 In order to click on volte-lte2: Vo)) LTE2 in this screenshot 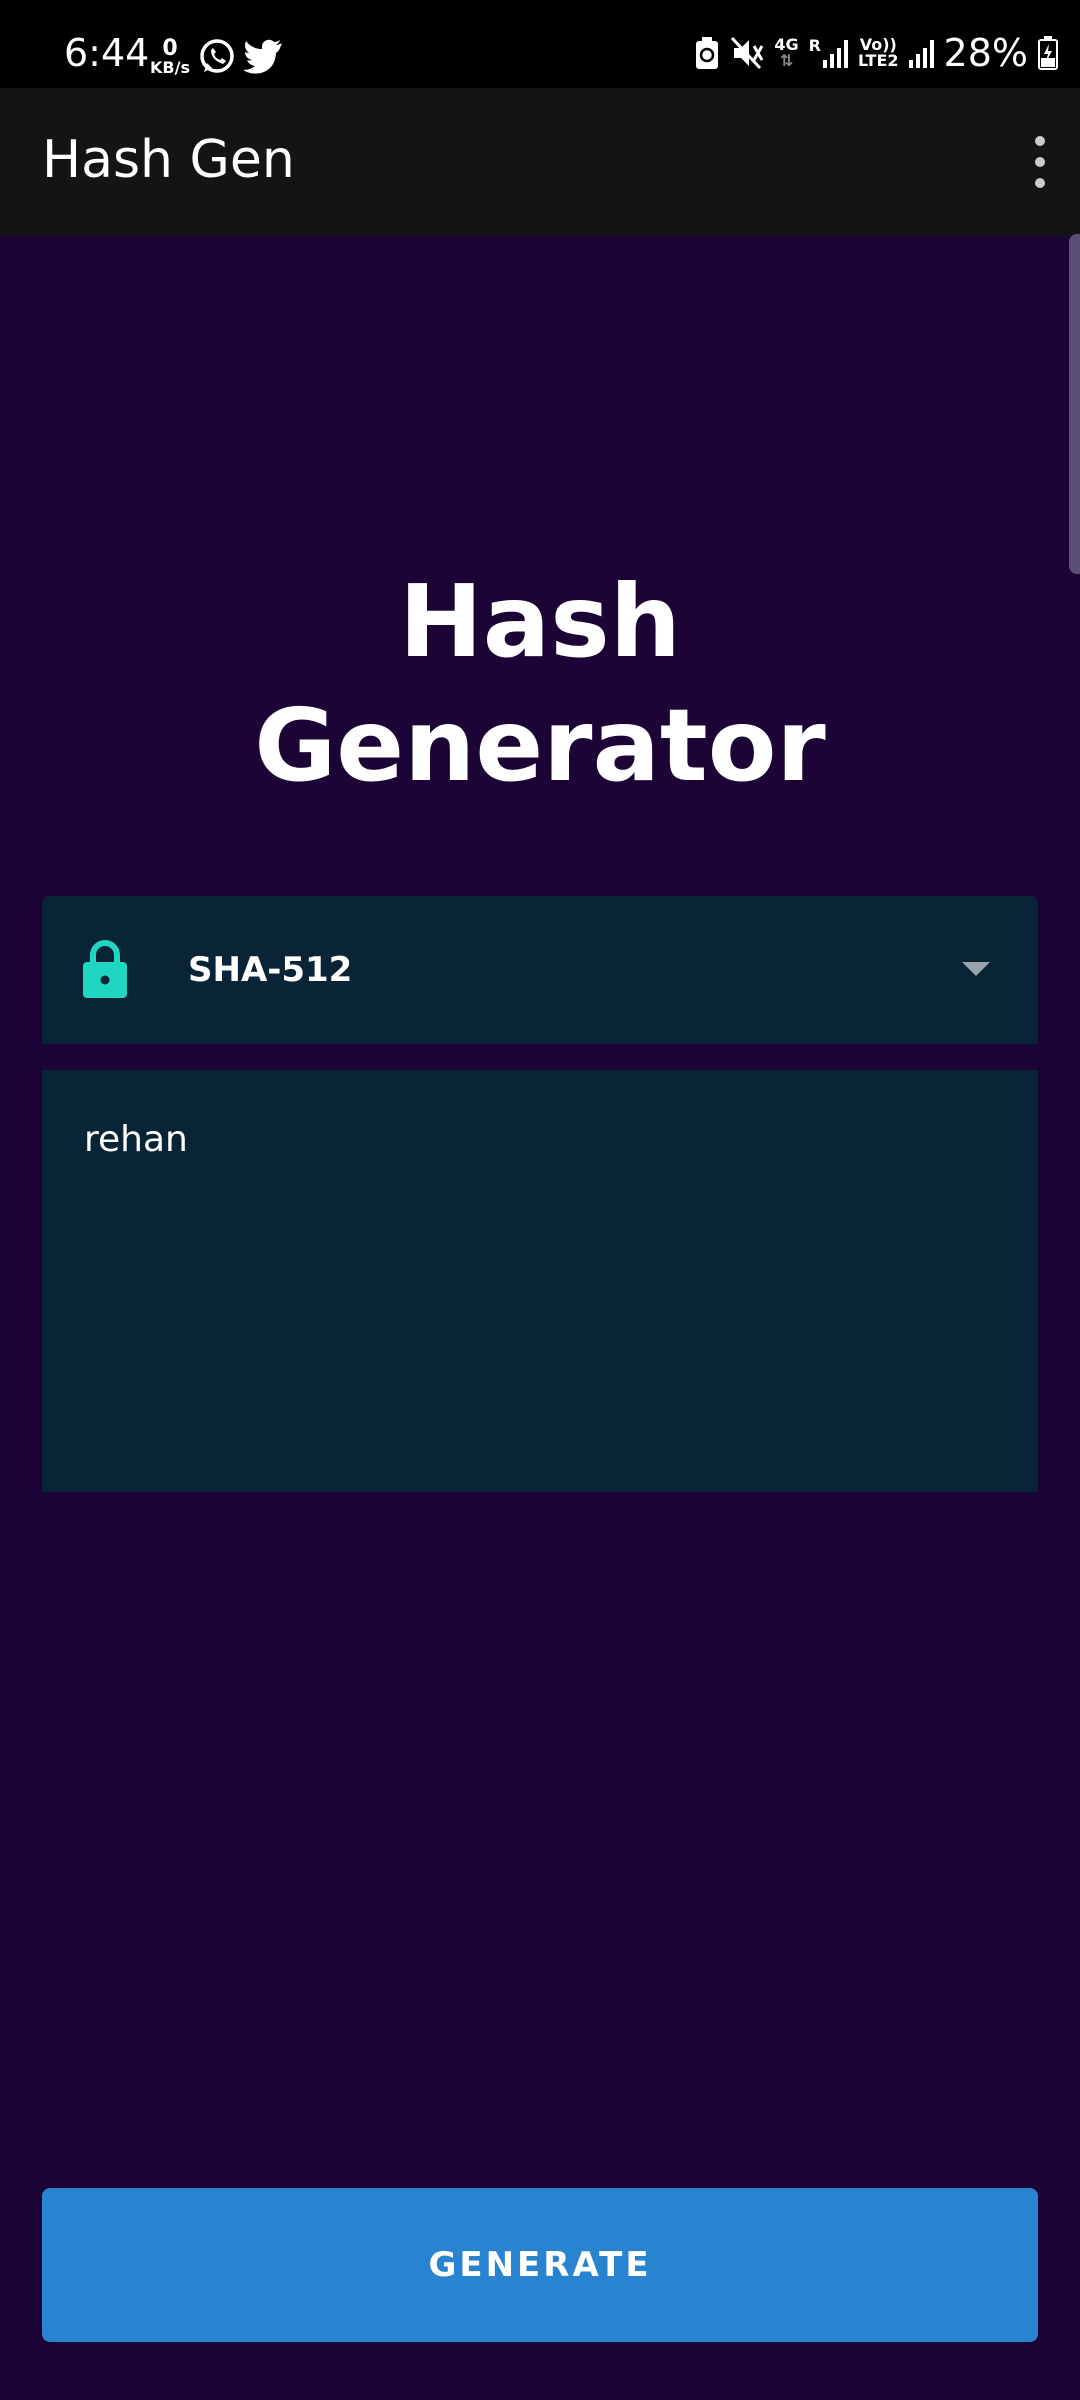, I will do `click(878, 52)`.